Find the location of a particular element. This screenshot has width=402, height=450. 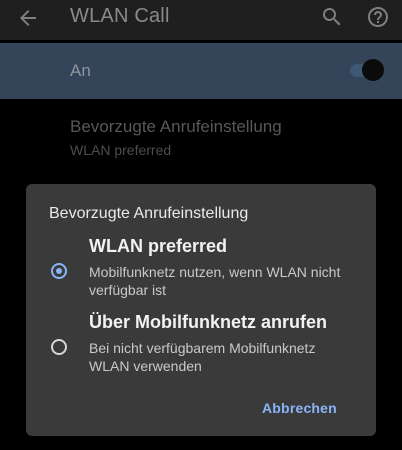

search-icon is located at coordinates (332, 17).